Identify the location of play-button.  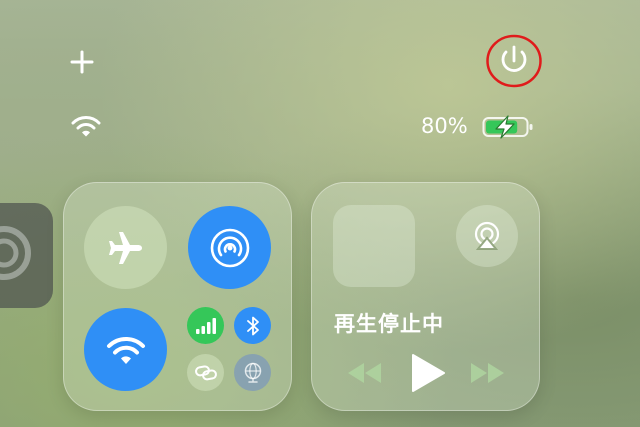
(427, 373).